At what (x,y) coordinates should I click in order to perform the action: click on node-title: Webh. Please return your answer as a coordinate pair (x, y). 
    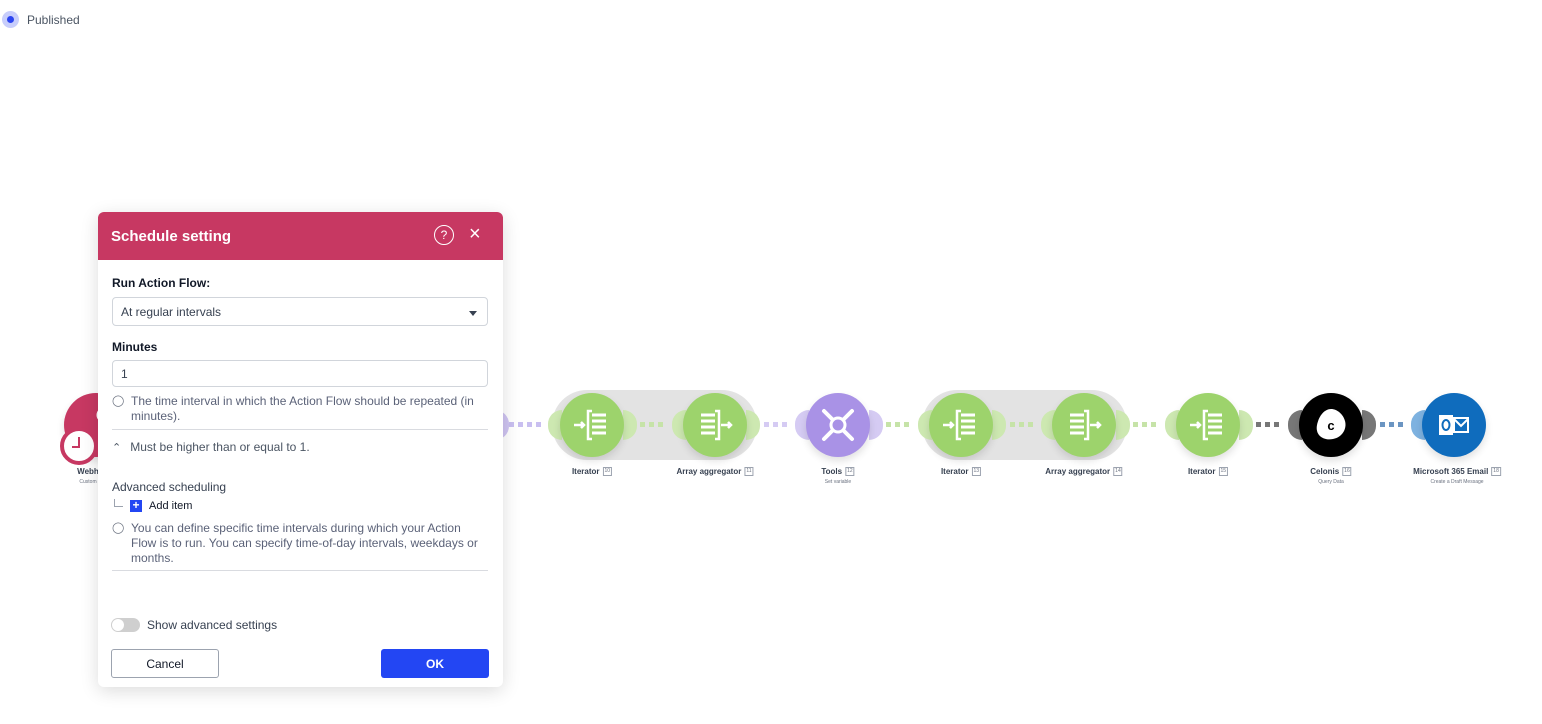
    Looking at the image, I should click on (88, 471).